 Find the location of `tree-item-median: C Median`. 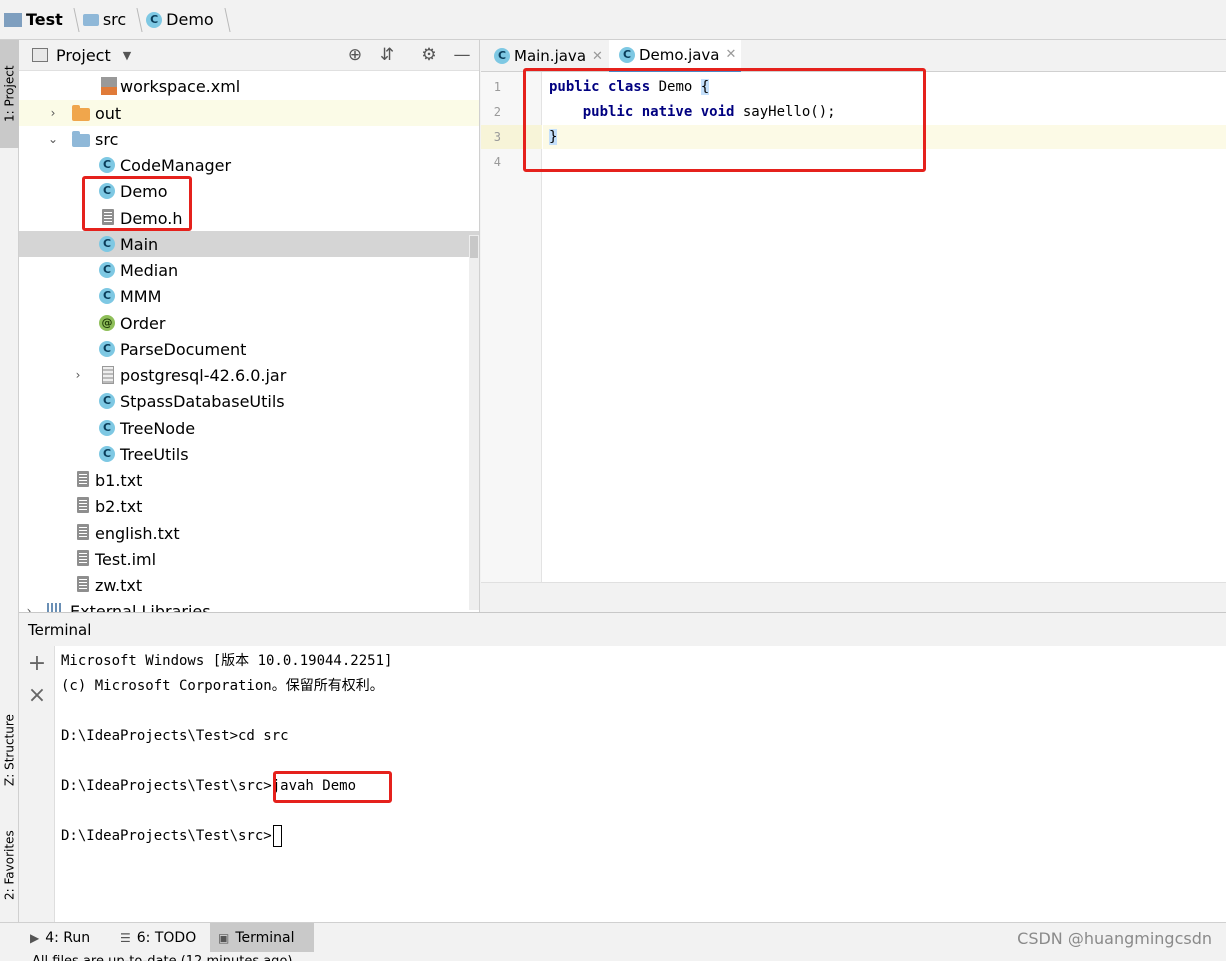

tree-item-median: C Median is located at coordinates (249, 270).